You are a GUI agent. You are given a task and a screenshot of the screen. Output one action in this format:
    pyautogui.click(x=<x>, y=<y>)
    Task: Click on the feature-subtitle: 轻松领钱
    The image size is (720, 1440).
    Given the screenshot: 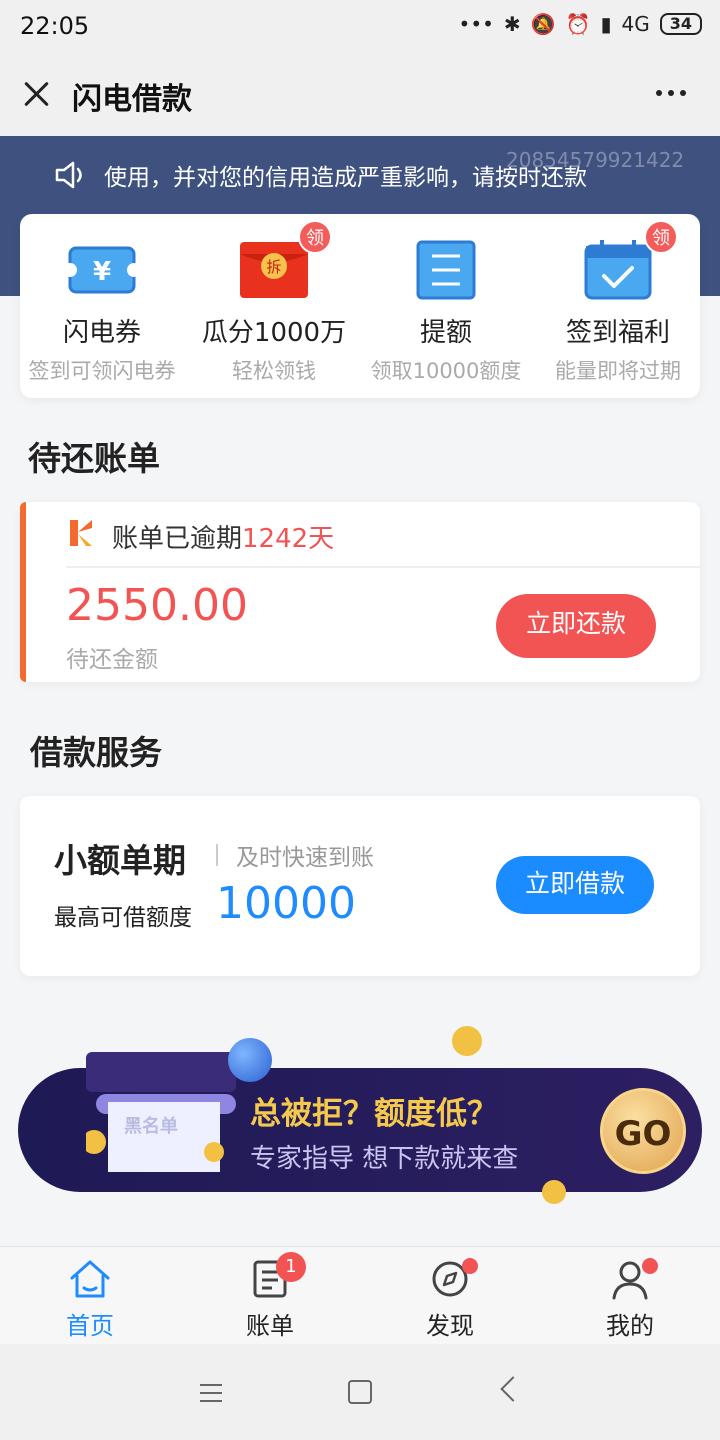 What is the action you would take?
    pyautogui.click(x=274, y=371)
    